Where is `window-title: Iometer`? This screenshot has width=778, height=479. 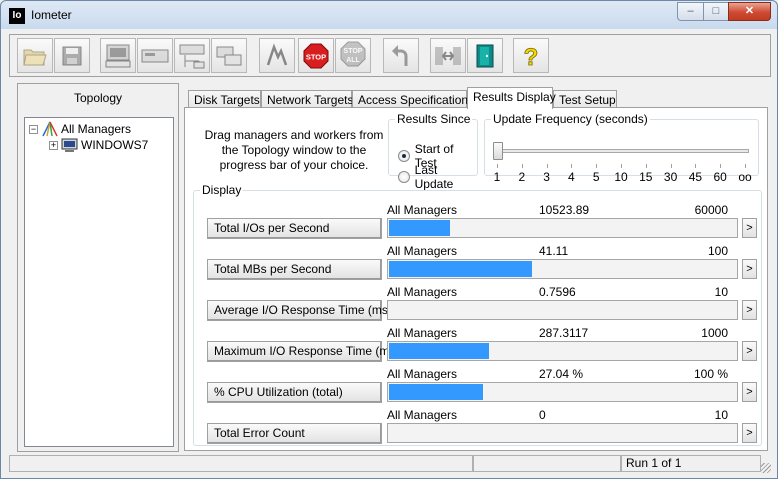 window-title: Iometer is located at coordinates (51, 15).